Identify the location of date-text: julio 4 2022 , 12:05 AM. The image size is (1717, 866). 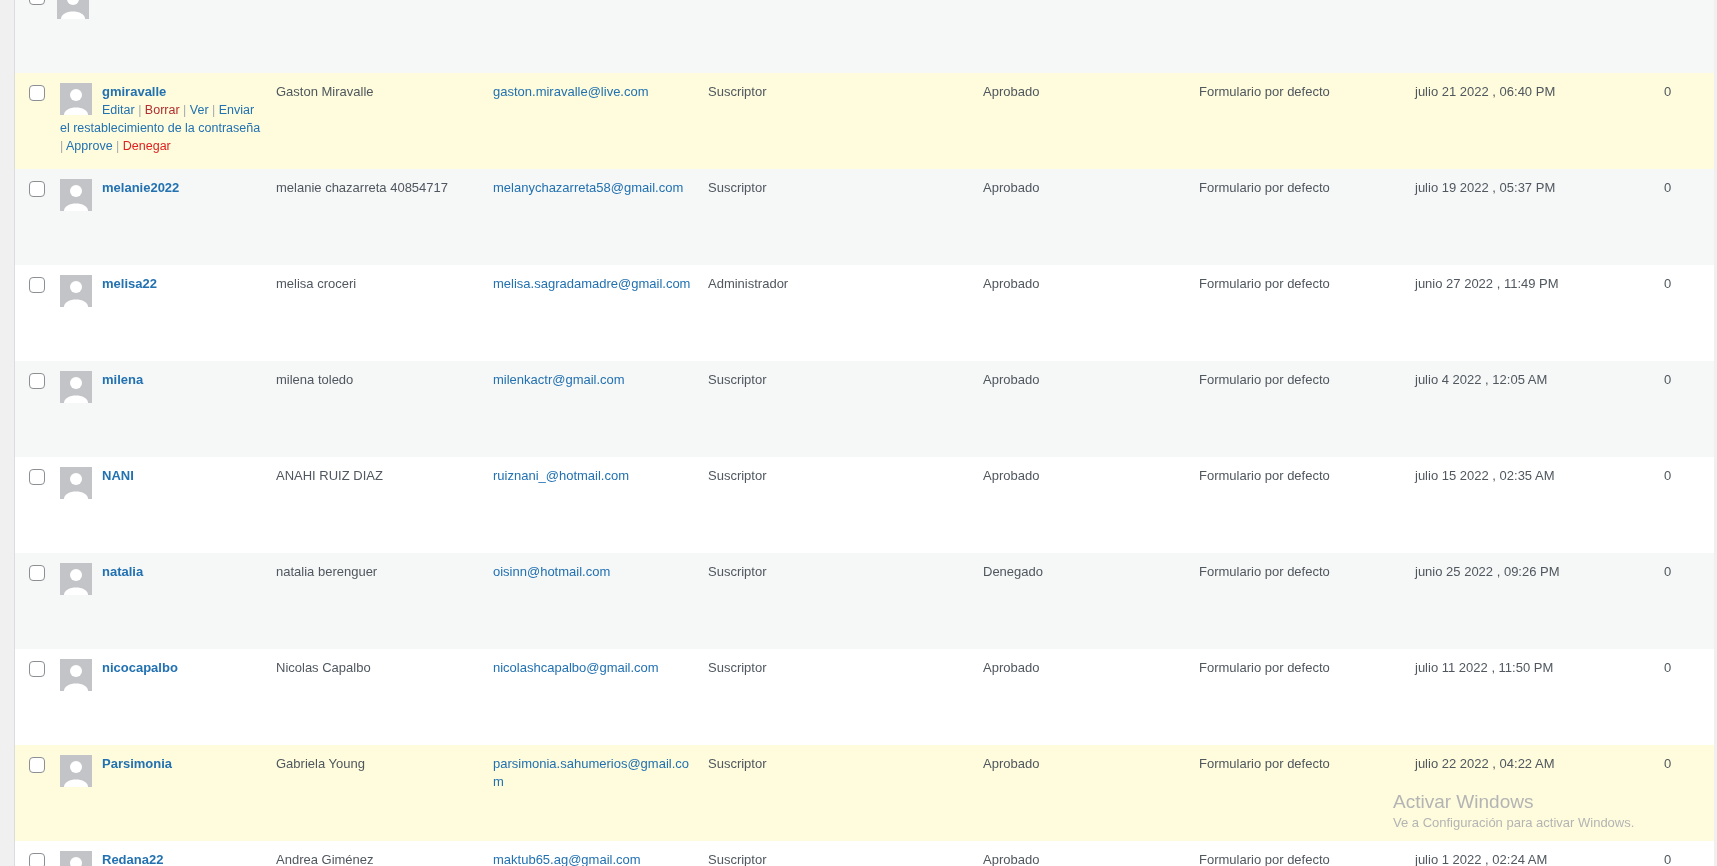
(1481, 379).